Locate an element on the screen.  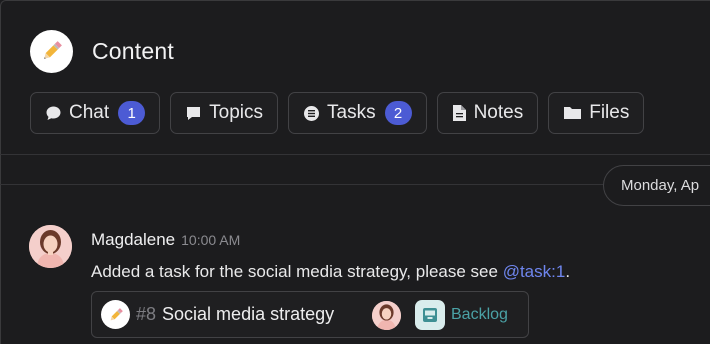
task-card: #8 Social media strategy Backlog is located at coordinates (310, 314).